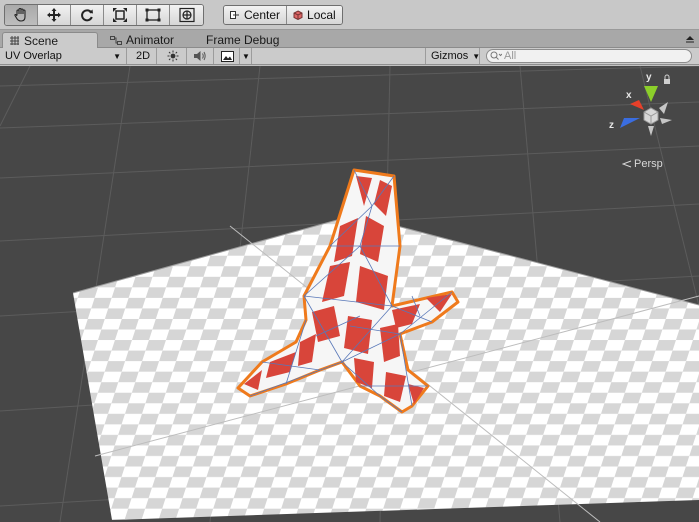 The image size is (699, 522). I want to click on gizmo-lock-icon, so click(667, 79).